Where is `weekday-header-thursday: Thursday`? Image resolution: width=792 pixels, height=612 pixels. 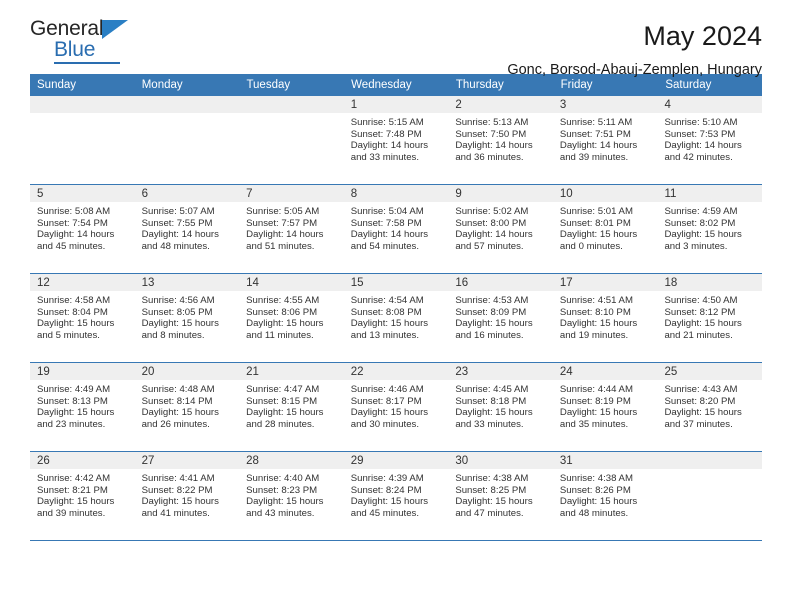
weekday-header-thursday: Thursday is located at coordinates (501, 85).